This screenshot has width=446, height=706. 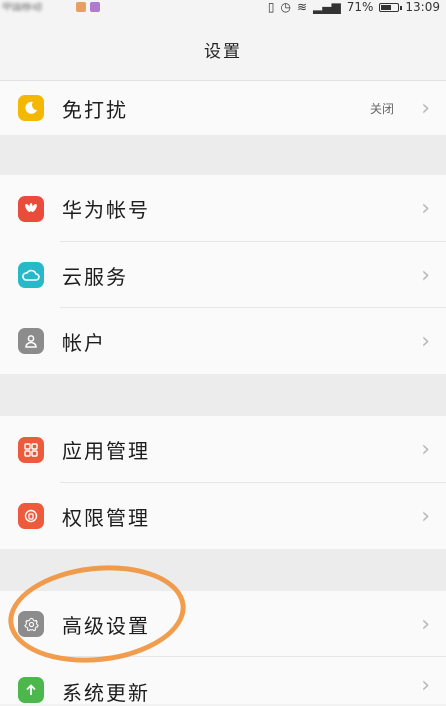 I want to click on notification-icon, so click(x=81, y=7).